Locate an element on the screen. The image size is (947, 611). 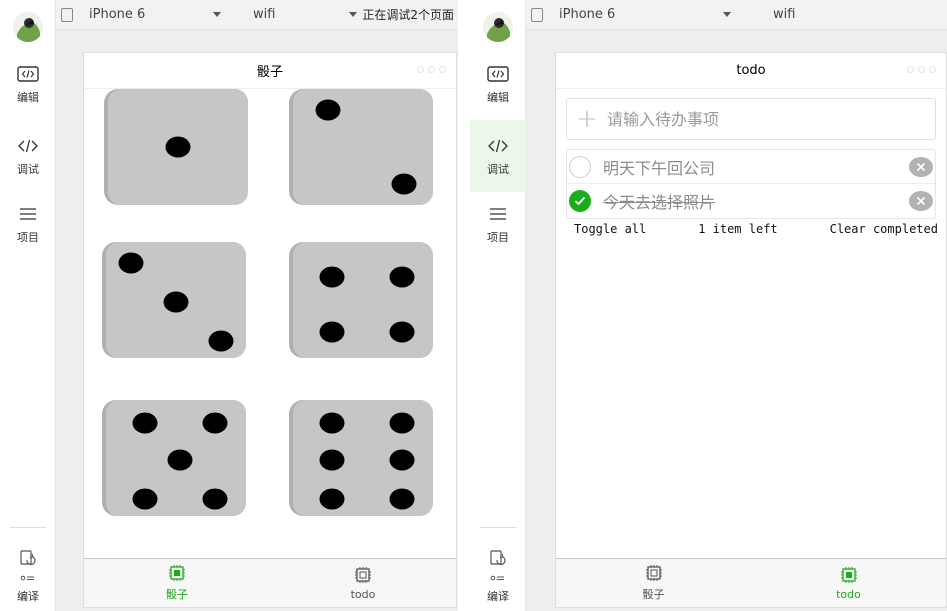
clear-completed-button: Clear completed is located at coordinates (884, 229).